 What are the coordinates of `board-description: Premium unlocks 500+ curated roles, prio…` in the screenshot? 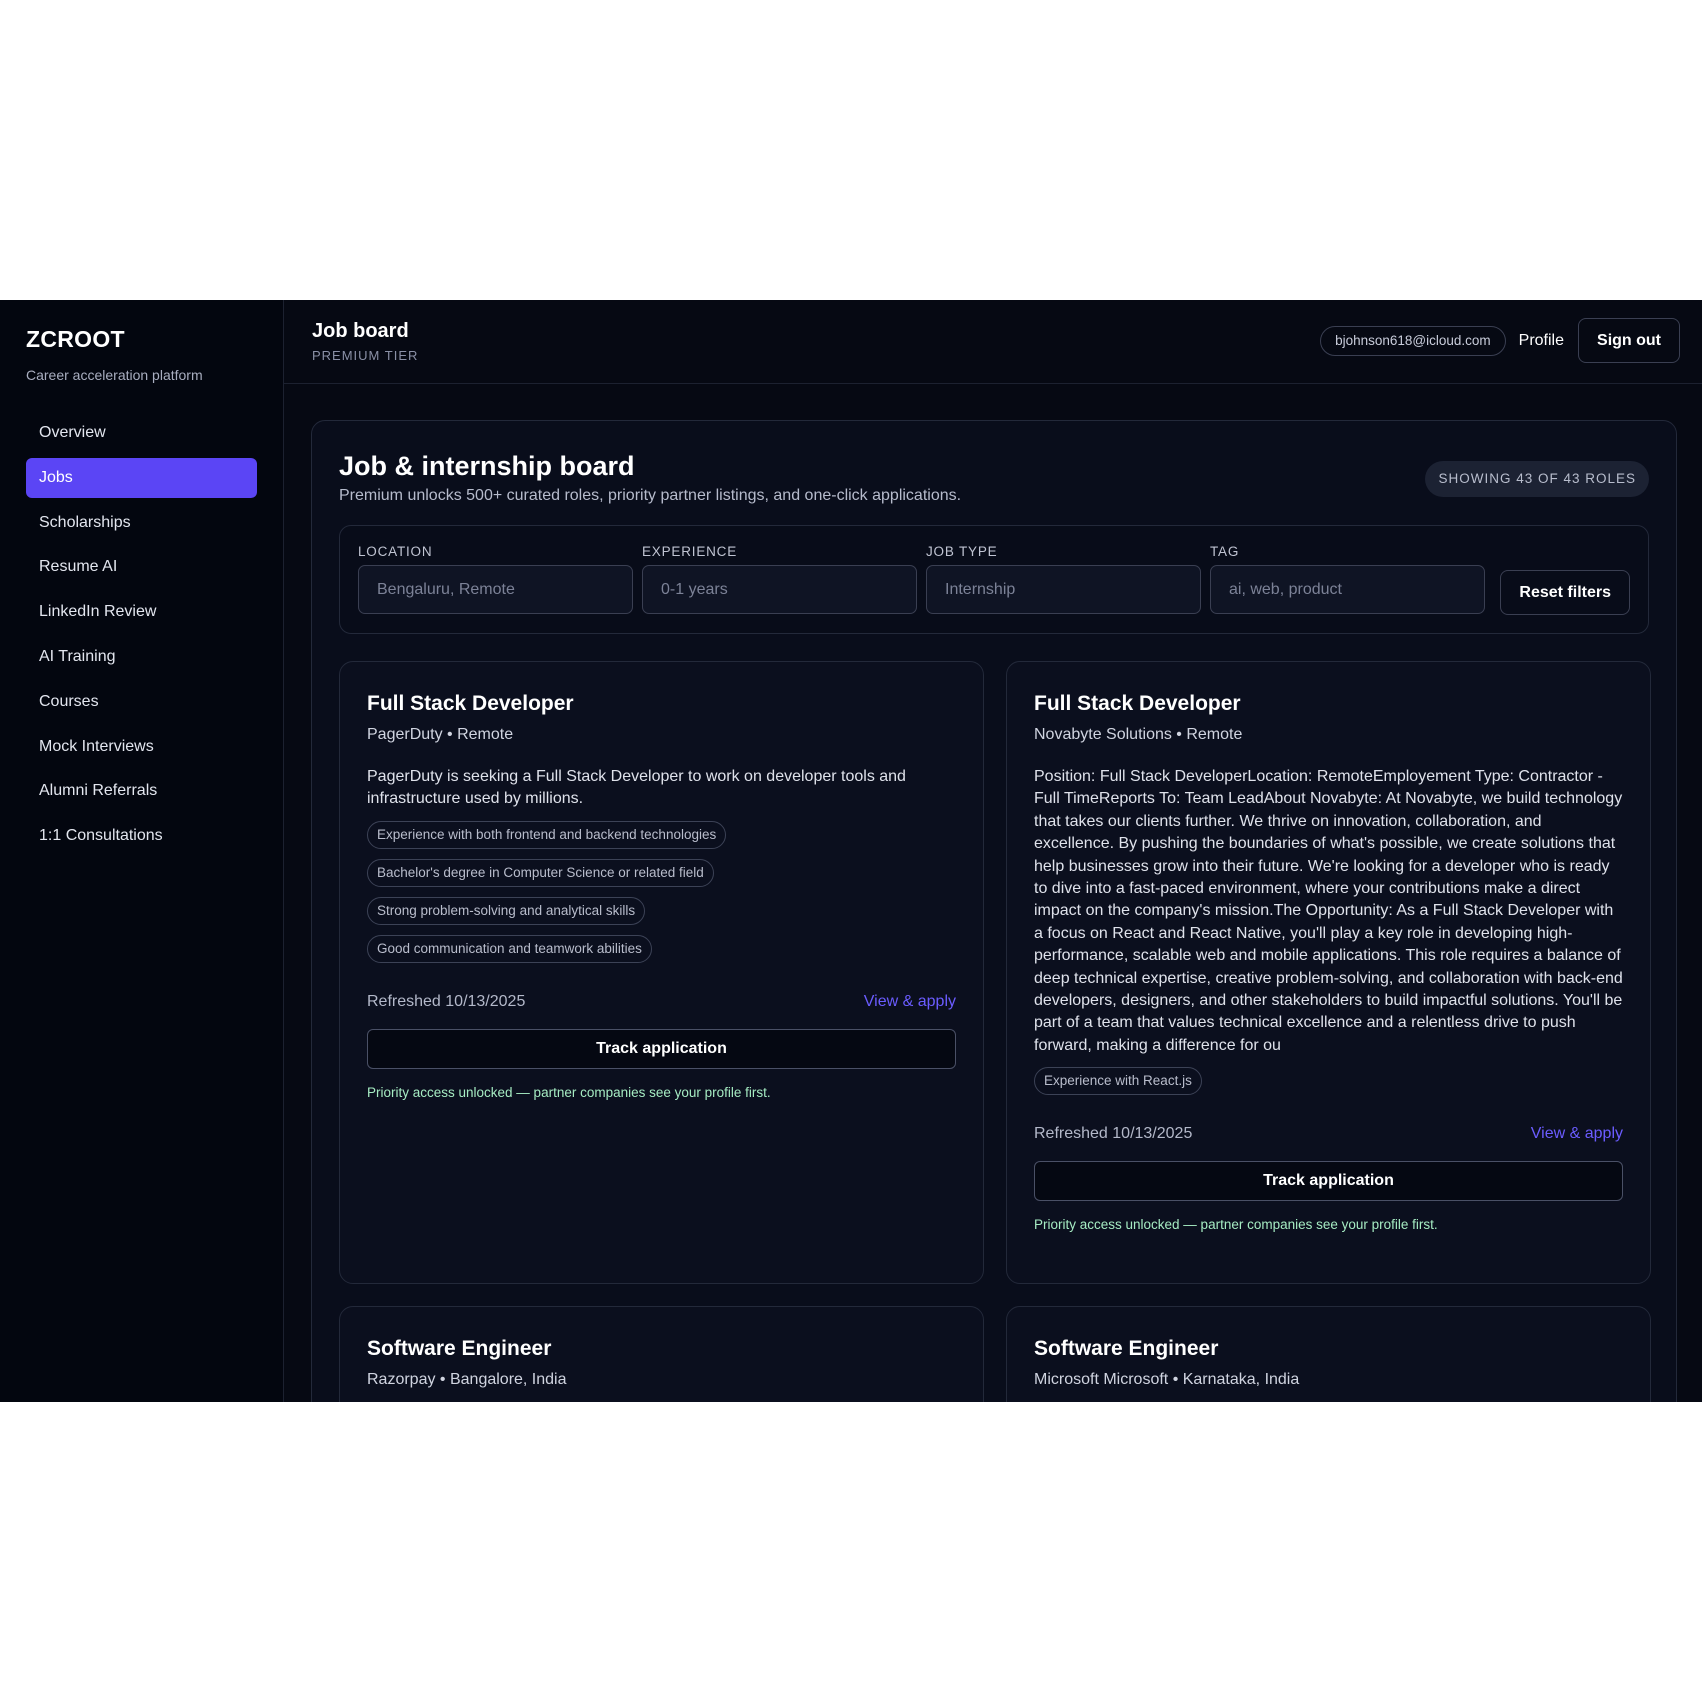 It's located at (650, 495).